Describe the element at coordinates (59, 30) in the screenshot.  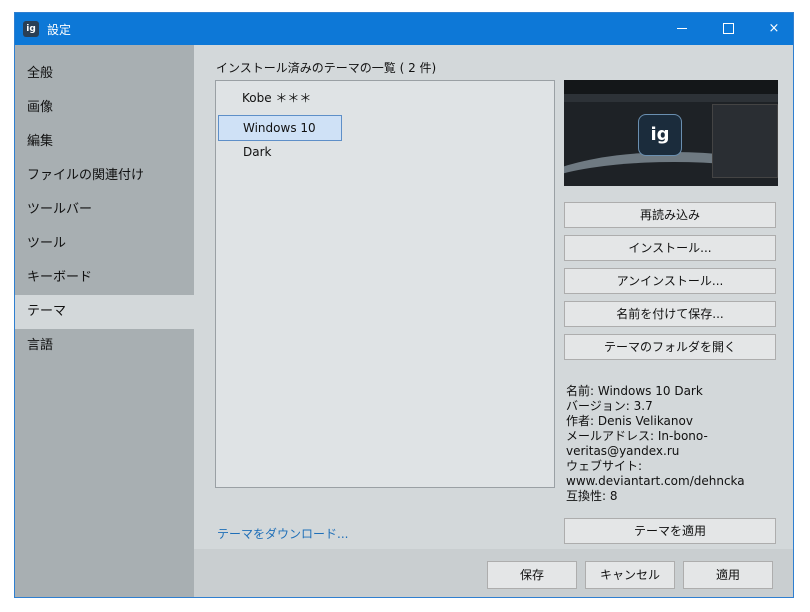
I see `window-title: 設定` at that location.